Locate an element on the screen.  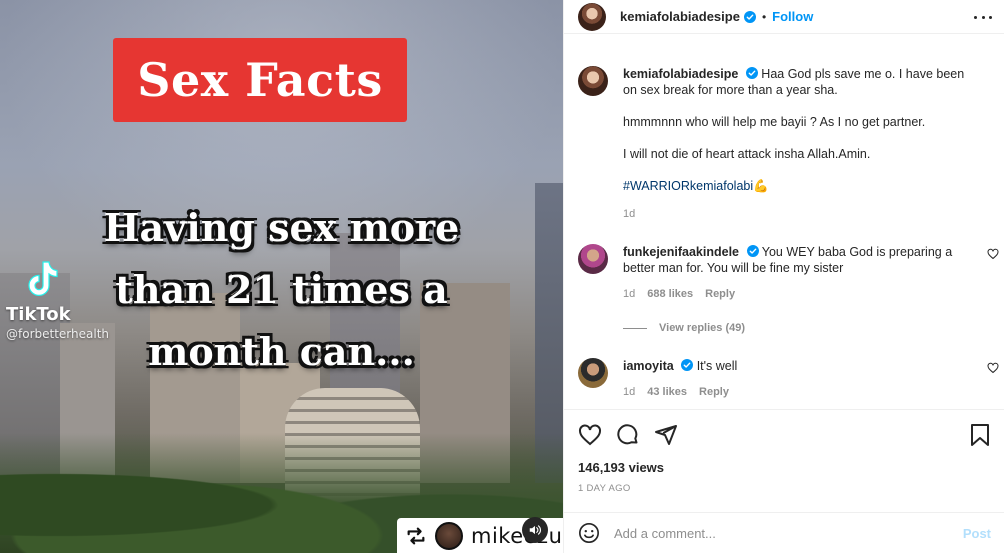
comment-body: It's well is located at coordinates (717, 366).